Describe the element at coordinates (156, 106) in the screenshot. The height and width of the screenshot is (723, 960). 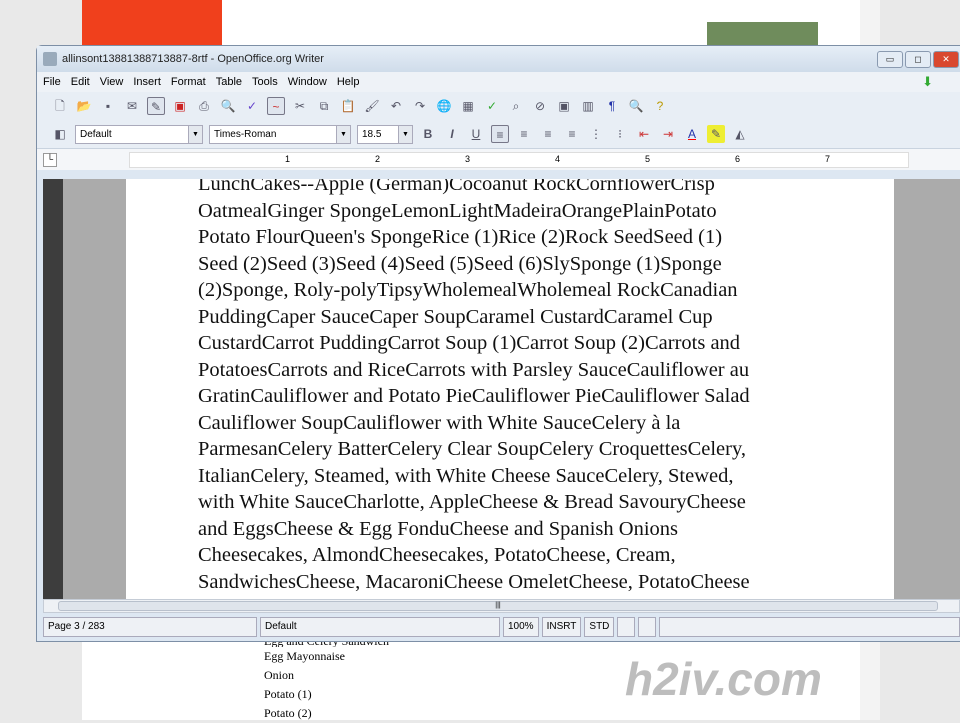
I see `edit-mode-icon: ✎` at that location.